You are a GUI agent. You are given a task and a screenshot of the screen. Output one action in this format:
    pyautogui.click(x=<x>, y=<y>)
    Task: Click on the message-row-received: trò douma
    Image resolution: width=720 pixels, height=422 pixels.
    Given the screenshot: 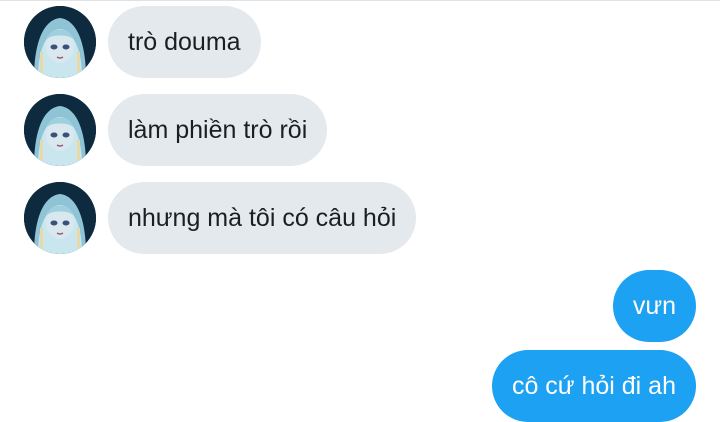 What is the action you would take?
    pyautogui.click(x=142, y=42)
    